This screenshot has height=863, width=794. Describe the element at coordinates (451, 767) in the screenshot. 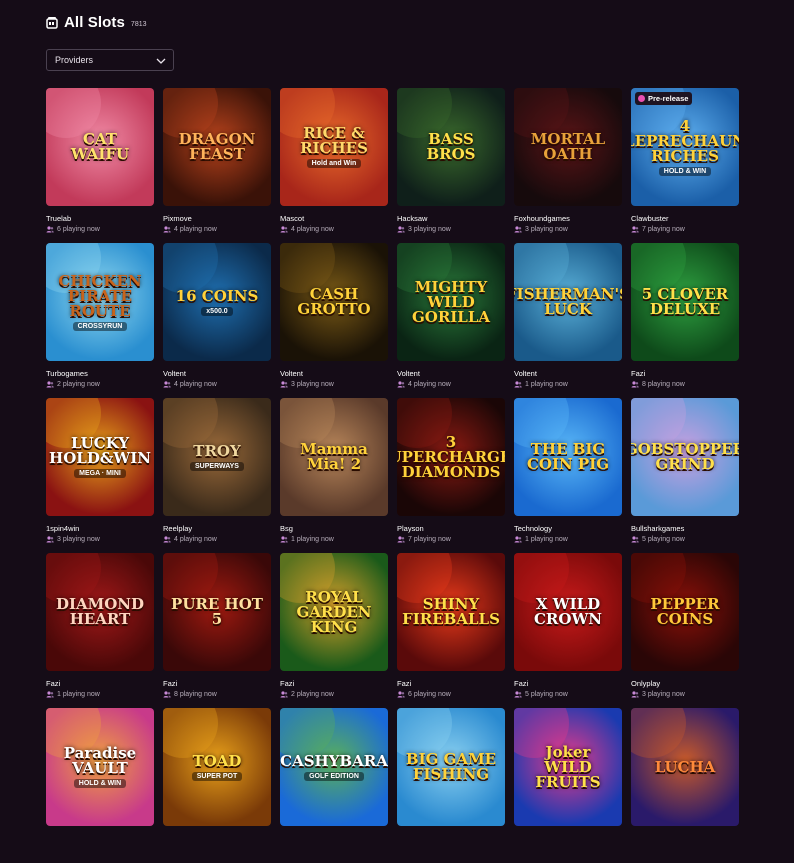

I see `game-thumbnail: BIG GAME FISHING` at that location.